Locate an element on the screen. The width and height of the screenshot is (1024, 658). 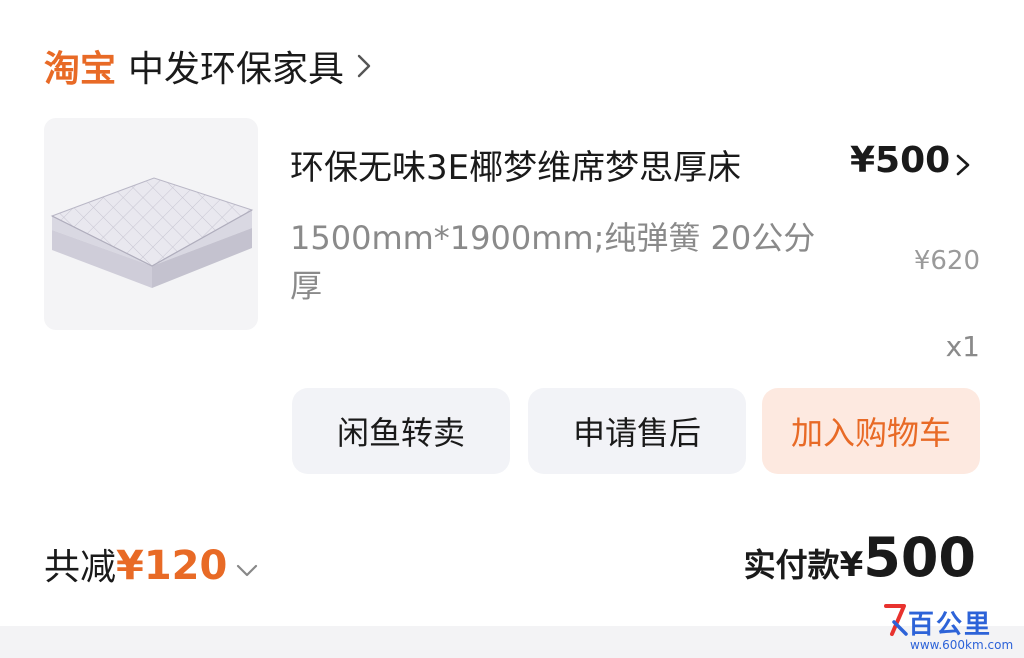
watermark-logo-icon is located at coordinates (896, 620).